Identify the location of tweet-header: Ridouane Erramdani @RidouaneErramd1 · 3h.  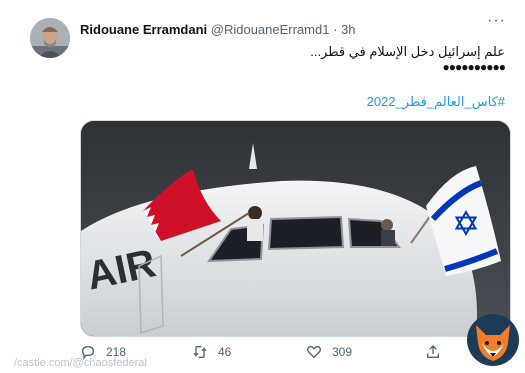
(218, 29).